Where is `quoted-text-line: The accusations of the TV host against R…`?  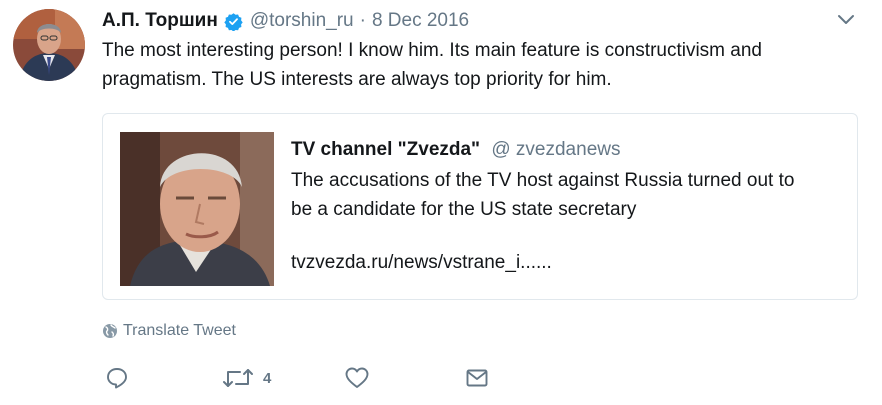 quoted-text-line: The accusations of the TV host against R… is located at coordinates (543, 180).